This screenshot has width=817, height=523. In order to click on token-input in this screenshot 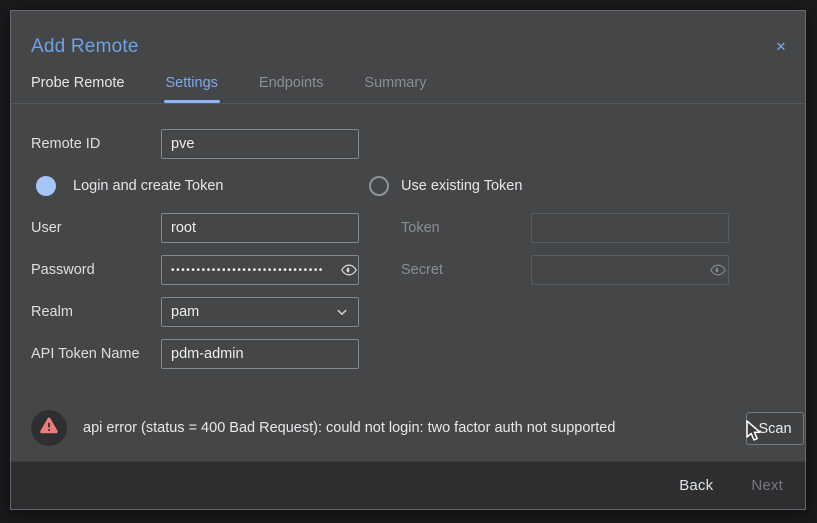, I will do `click(630, 228)`.